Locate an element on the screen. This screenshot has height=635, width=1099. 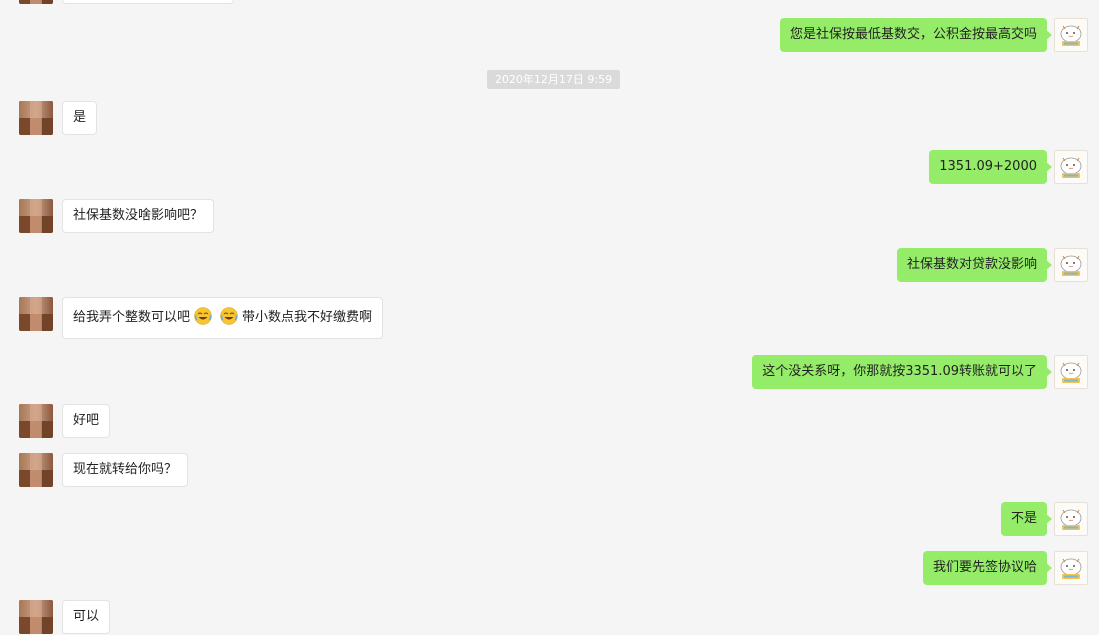
message-text: 带小数点我不好缴费啊 is located at coordinates (307, 317).